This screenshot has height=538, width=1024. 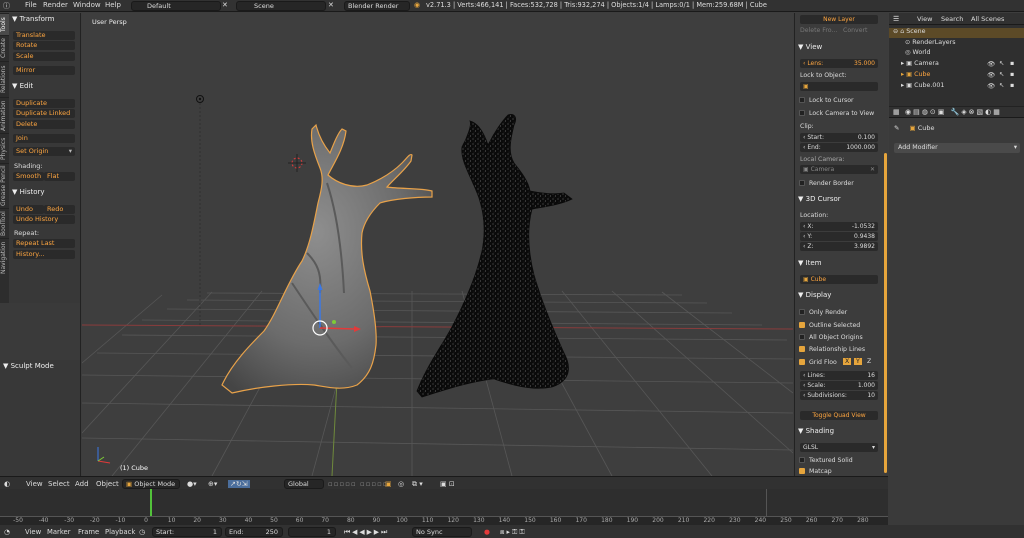 What do you see at coordinates (802, 337) in the screenshot?
I see `all-origins-checkbox` at bounding box center [802, 337].